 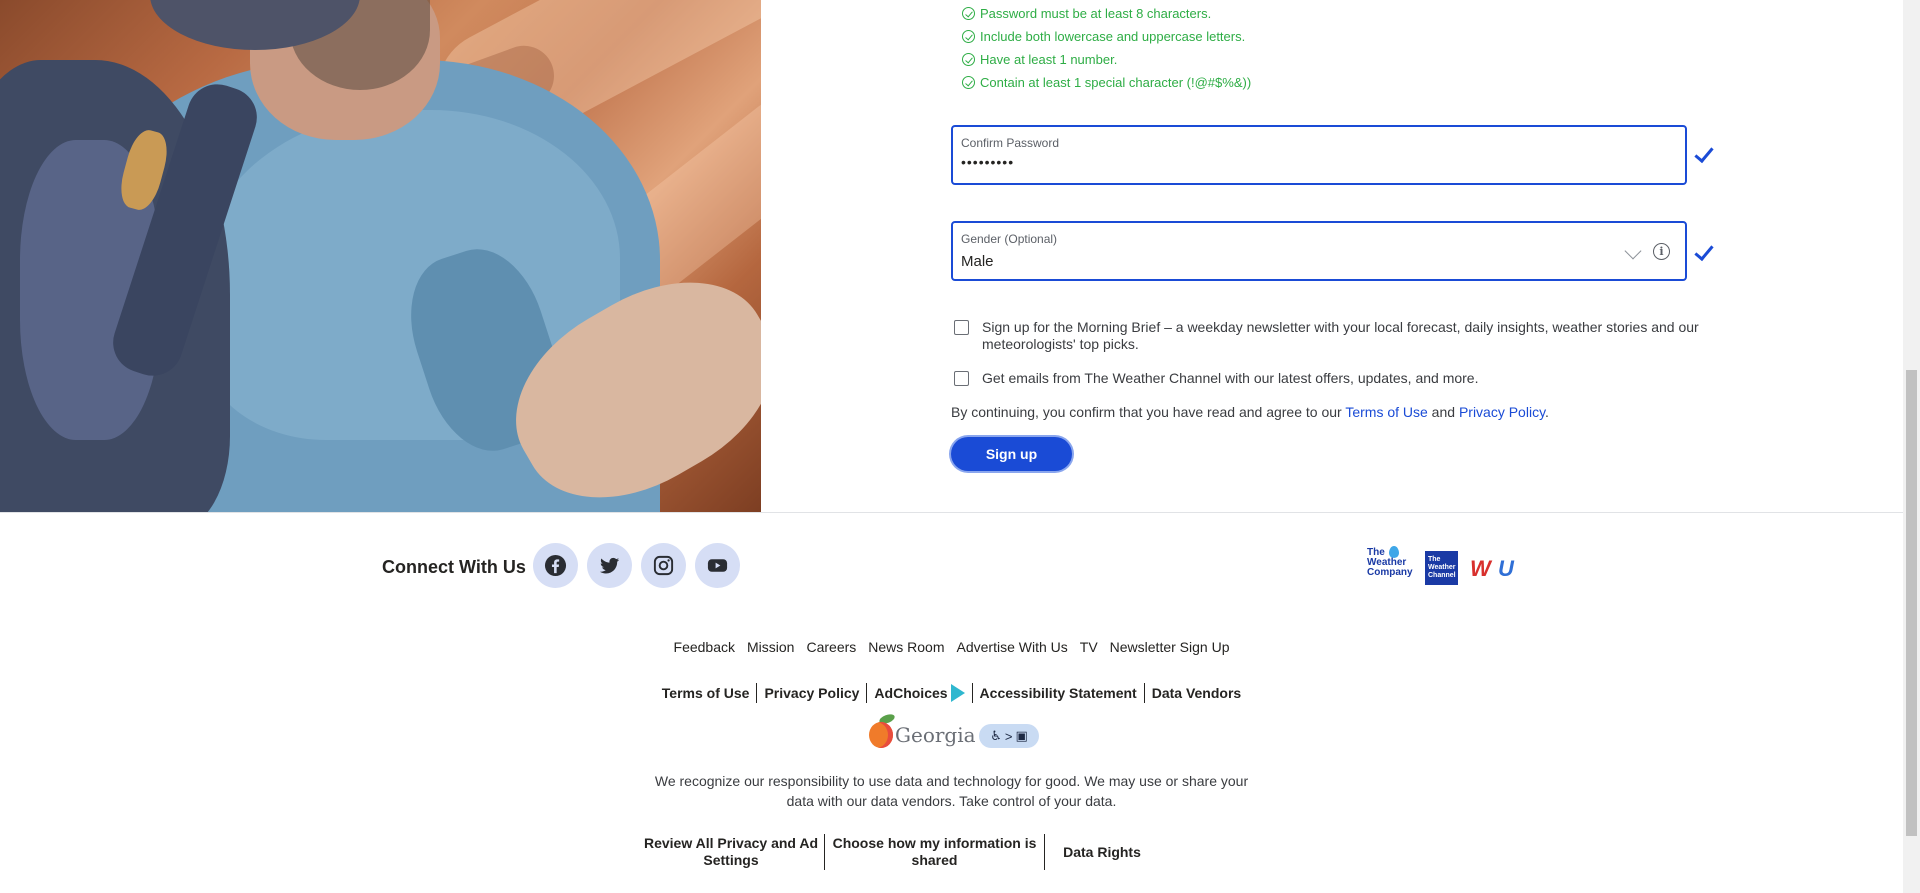 What do you see at coordinates (1394, 552) in the screenshot?
I see `raindrop-icon` at bounding box center [1394, 552].